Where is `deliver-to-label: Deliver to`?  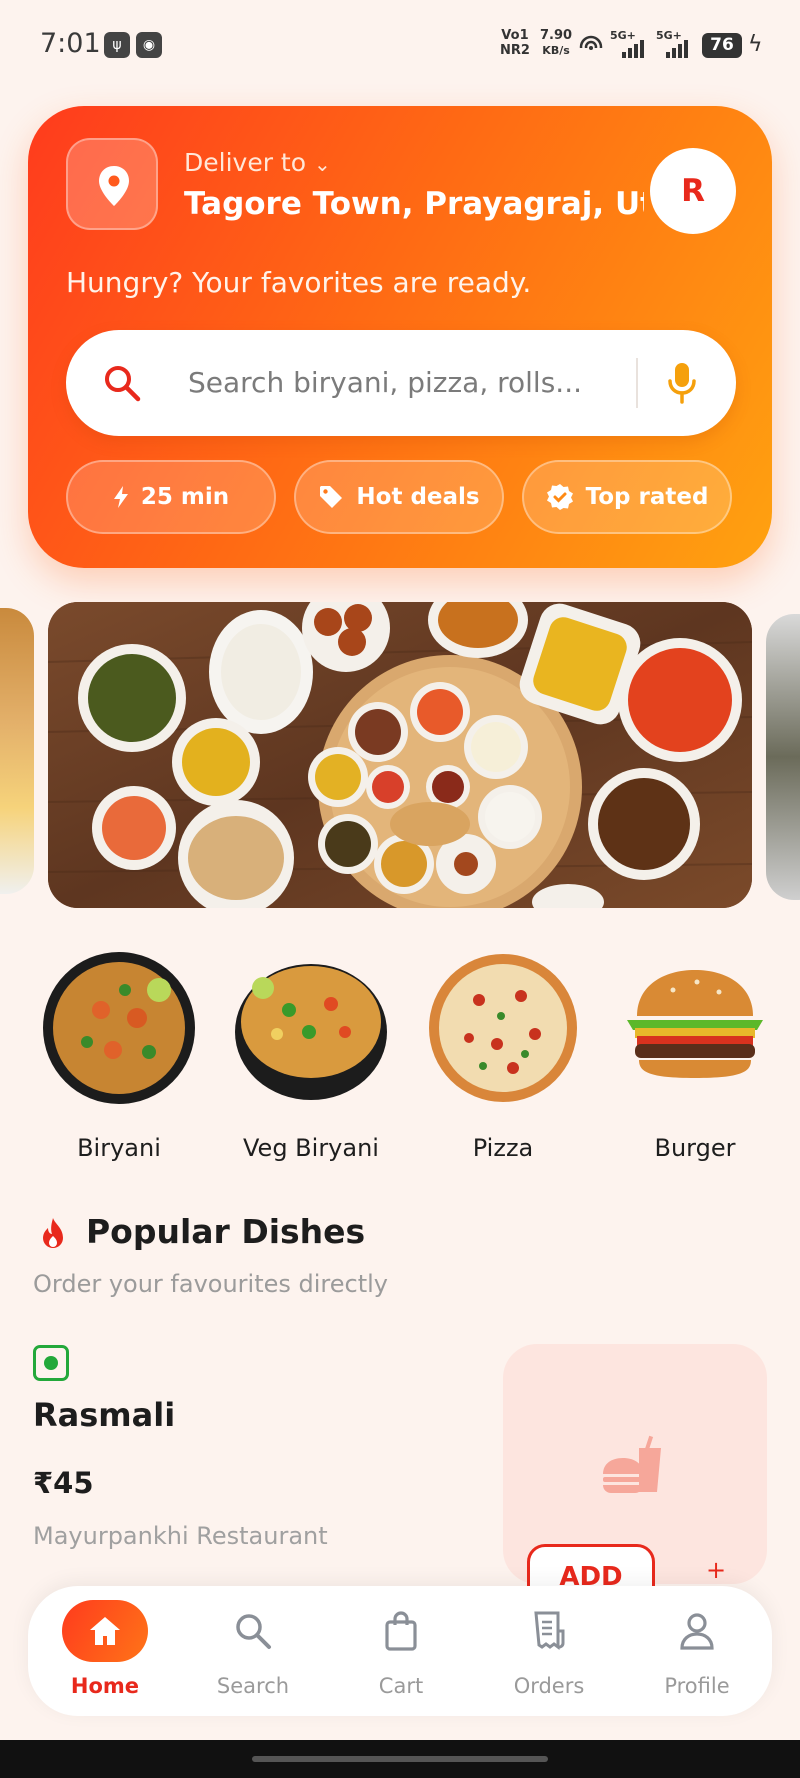 deliver-to-label: Deliver to is located at coordinates (245, 162).